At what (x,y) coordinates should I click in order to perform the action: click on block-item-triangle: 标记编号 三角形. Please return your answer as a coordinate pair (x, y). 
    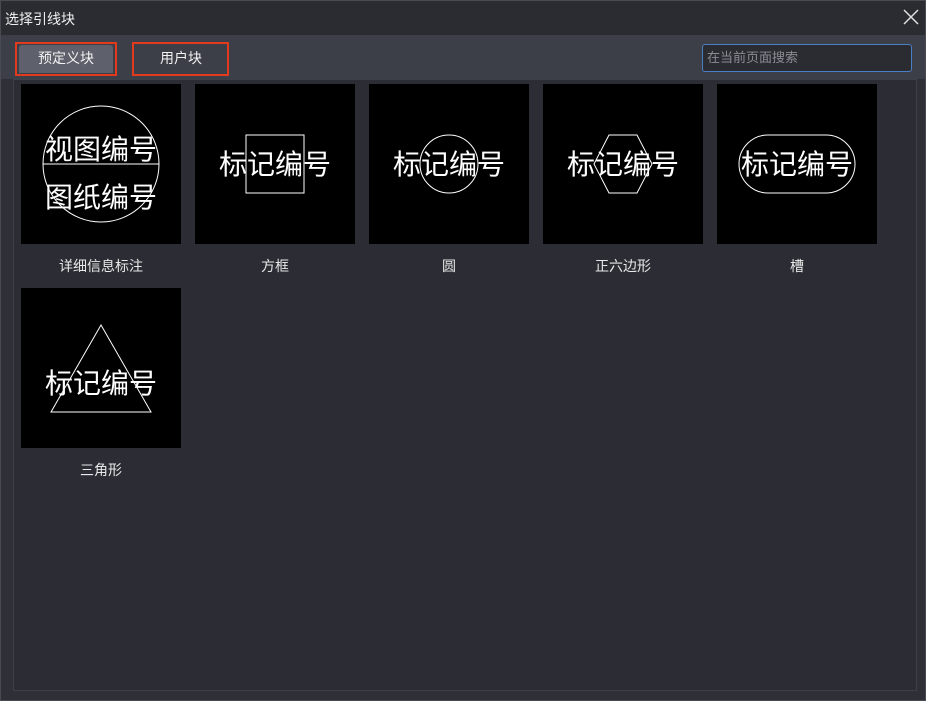
    Looking at the image, I should click on (101, 384).